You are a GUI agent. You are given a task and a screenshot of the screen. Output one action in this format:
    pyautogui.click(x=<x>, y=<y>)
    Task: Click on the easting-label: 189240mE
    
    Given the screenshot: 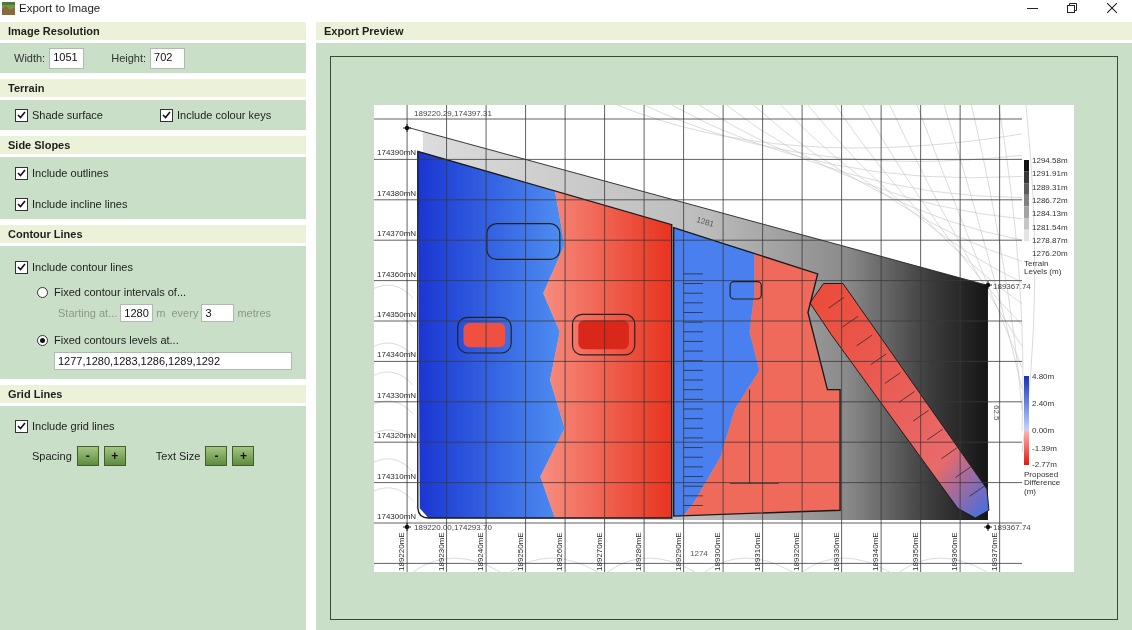 What is the action you would take?
    pyautogui.click(x=481, y=551)
    